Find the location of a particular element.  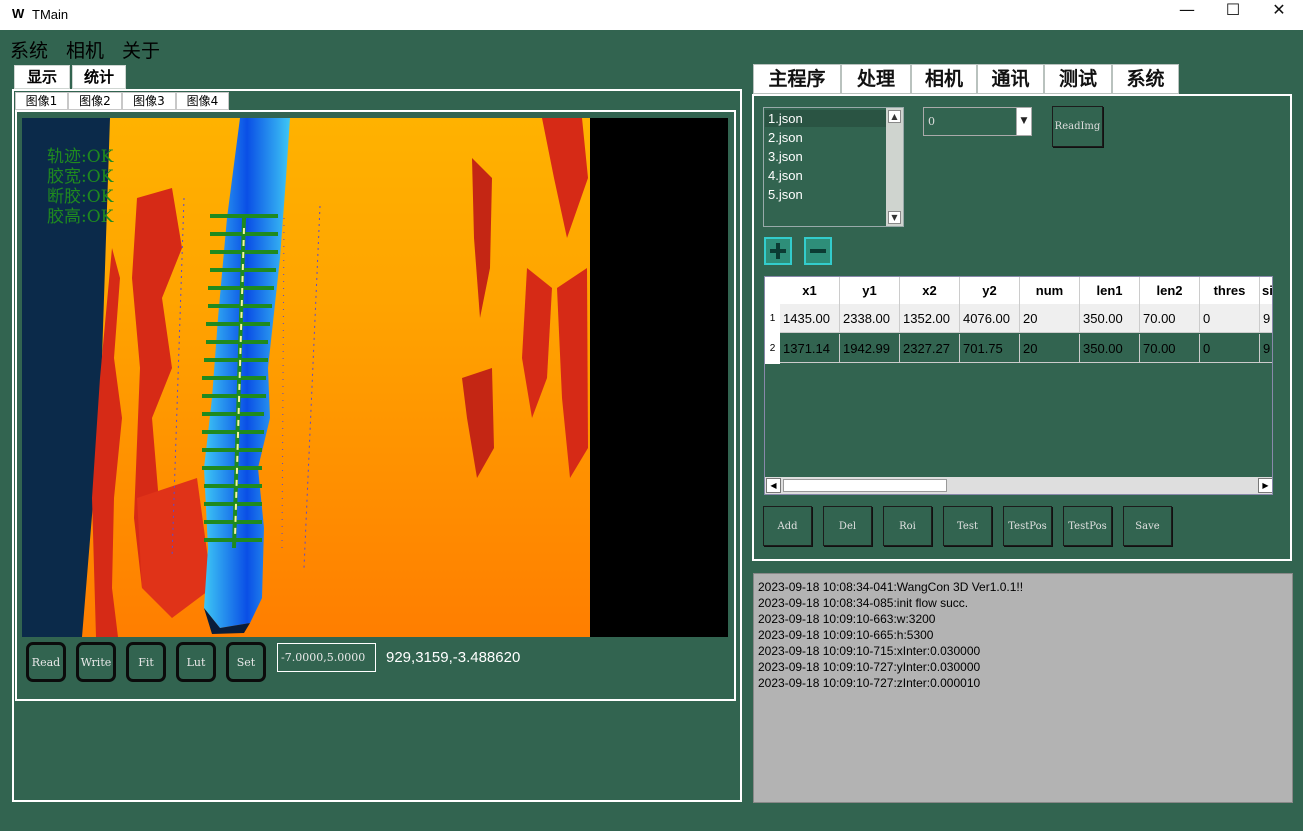

read-button: Read is located at coordinates (46, 662).